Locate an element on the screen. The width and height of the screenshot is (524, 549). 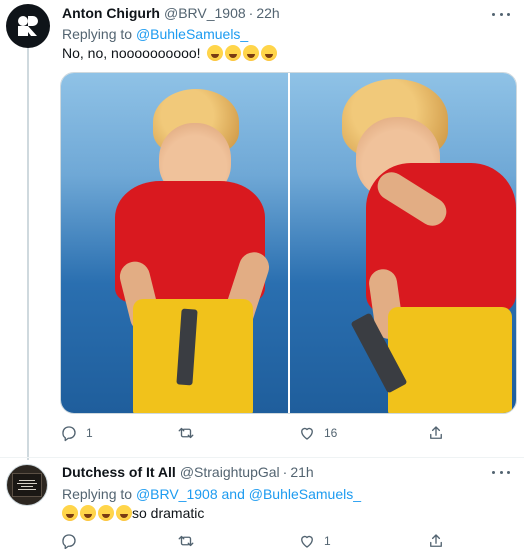
user-handle: @StraightupGal is located at coordinates (230, 472).